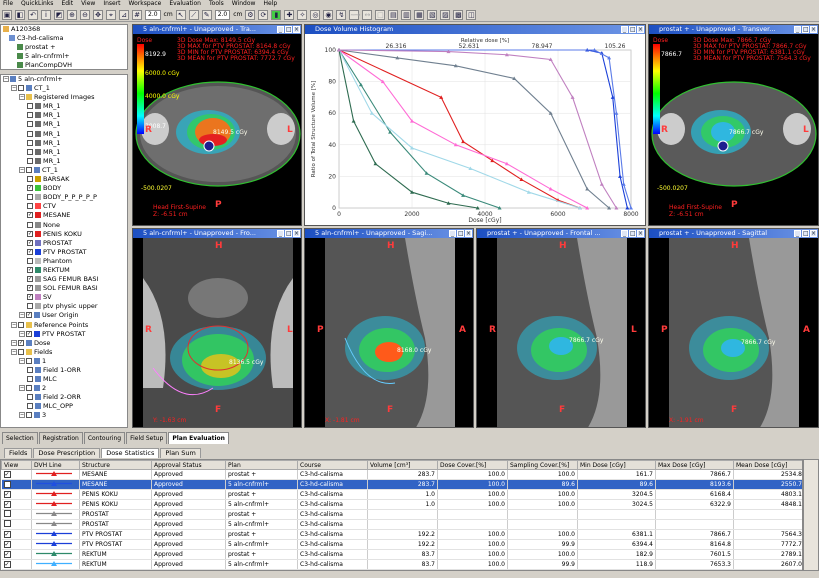  Describe the element at coordinates (263, 14) in the screenshot. I see `refresh-icon: ⟳` at that location.